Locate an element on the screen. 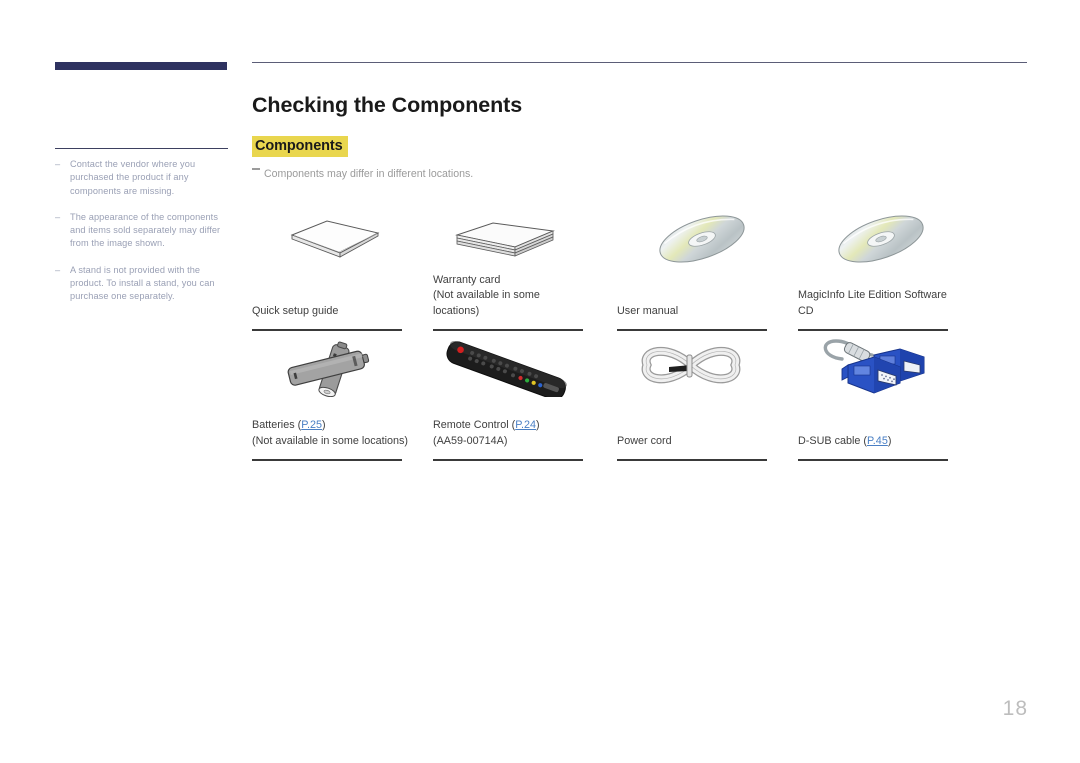 The width and height of the screenshot is (1080, 763). power-cord-icon is located at coordinates (693, 366).